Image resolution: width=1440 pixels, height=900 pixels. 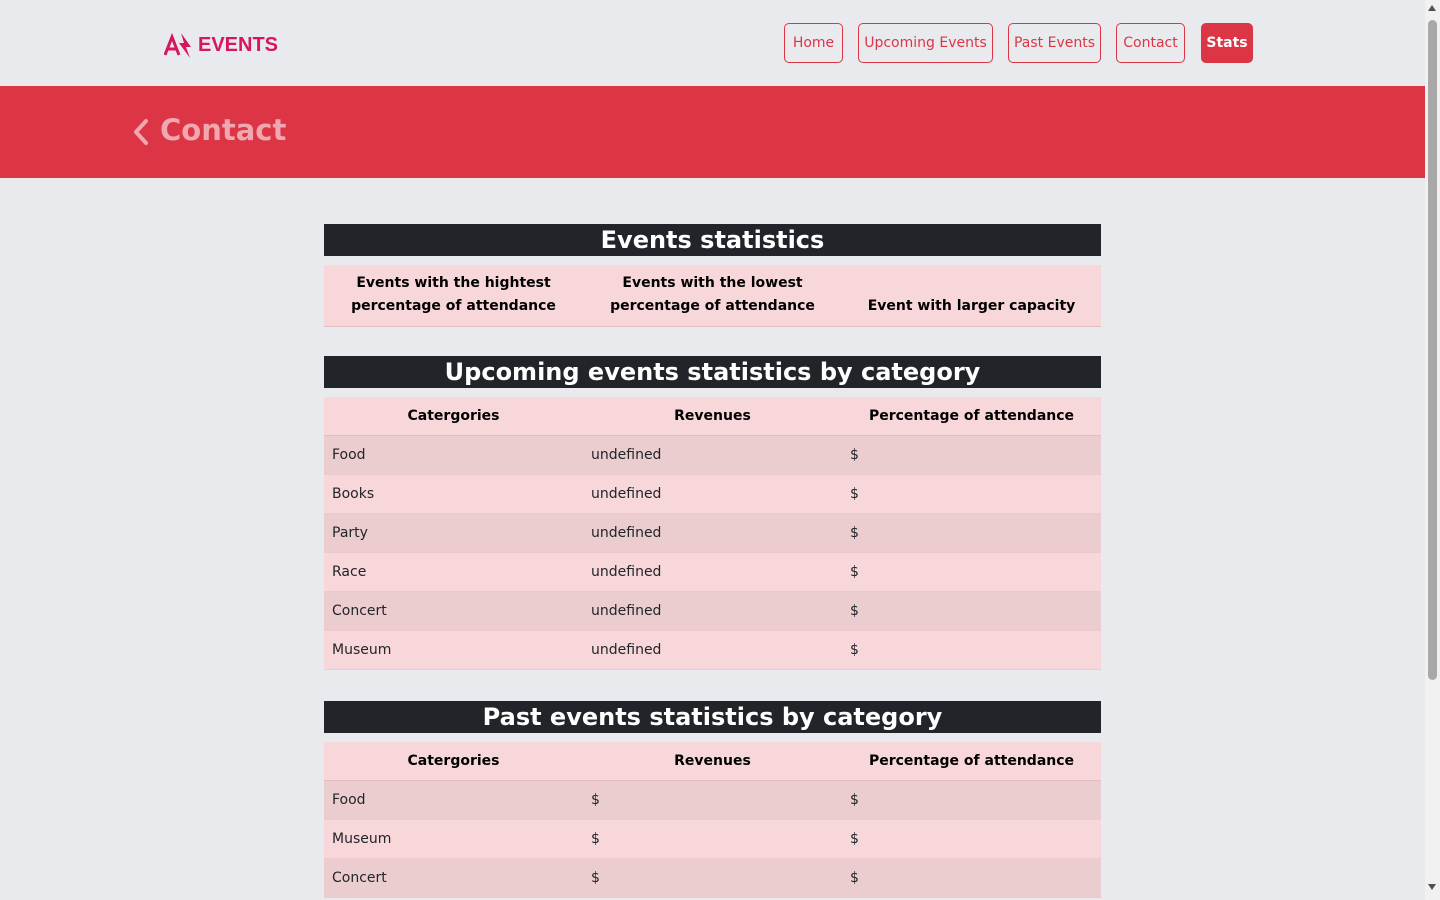 What do you see at coordinates (1054, 43) in the screenshot?
I see `nav-past-events-button: Past Events` at bounding box center [1054, 43].